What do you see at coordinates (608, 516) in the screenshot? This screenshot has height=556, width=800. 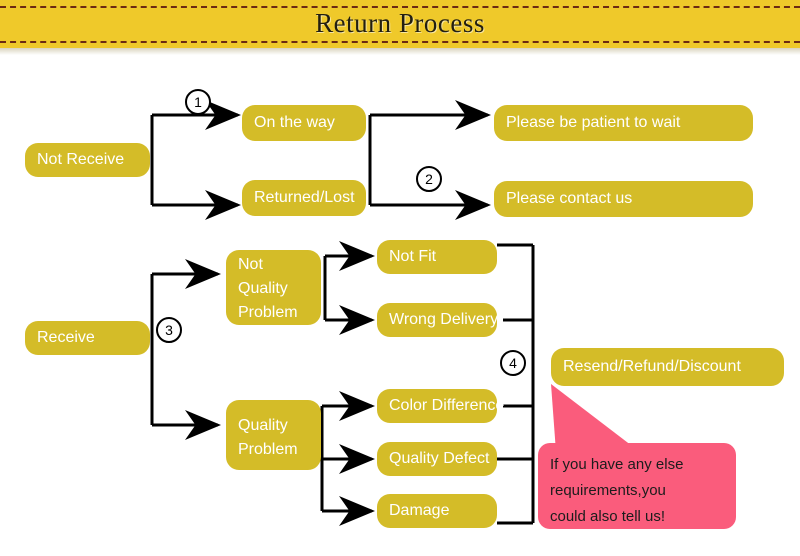 I see `callout-line-3: could also tell us!` at bounding box center [608, 516].